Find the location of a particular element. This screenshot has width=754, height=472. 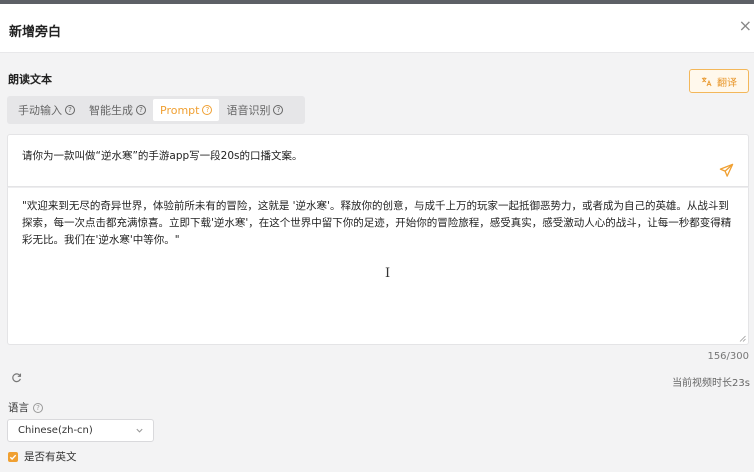

prompt-input: 请你为一款叫做“逆水寒”的手游app写一段20s的口播文案。 is located at coordinates (378, 160).